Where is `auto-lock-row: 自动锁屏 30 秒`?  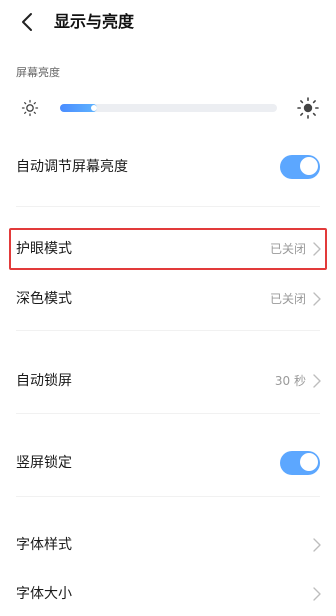 auto-lock-row: 自动锁屏 30 秒 is located at coordinates (168, 381).